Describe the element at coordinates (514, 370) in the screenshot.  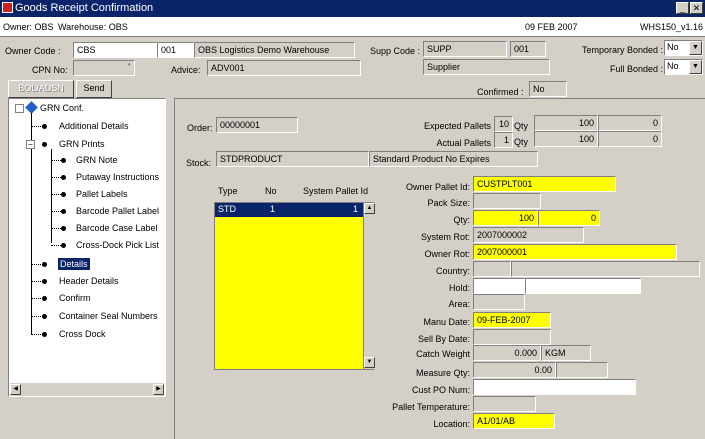
I see `measure-qty-input: 0.00` at that location.